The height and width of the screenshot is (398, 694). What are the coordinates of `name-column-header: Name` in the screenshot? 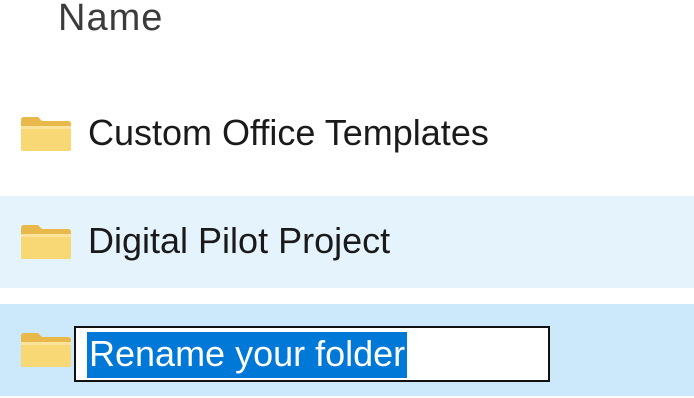 It's located at (110, 21).